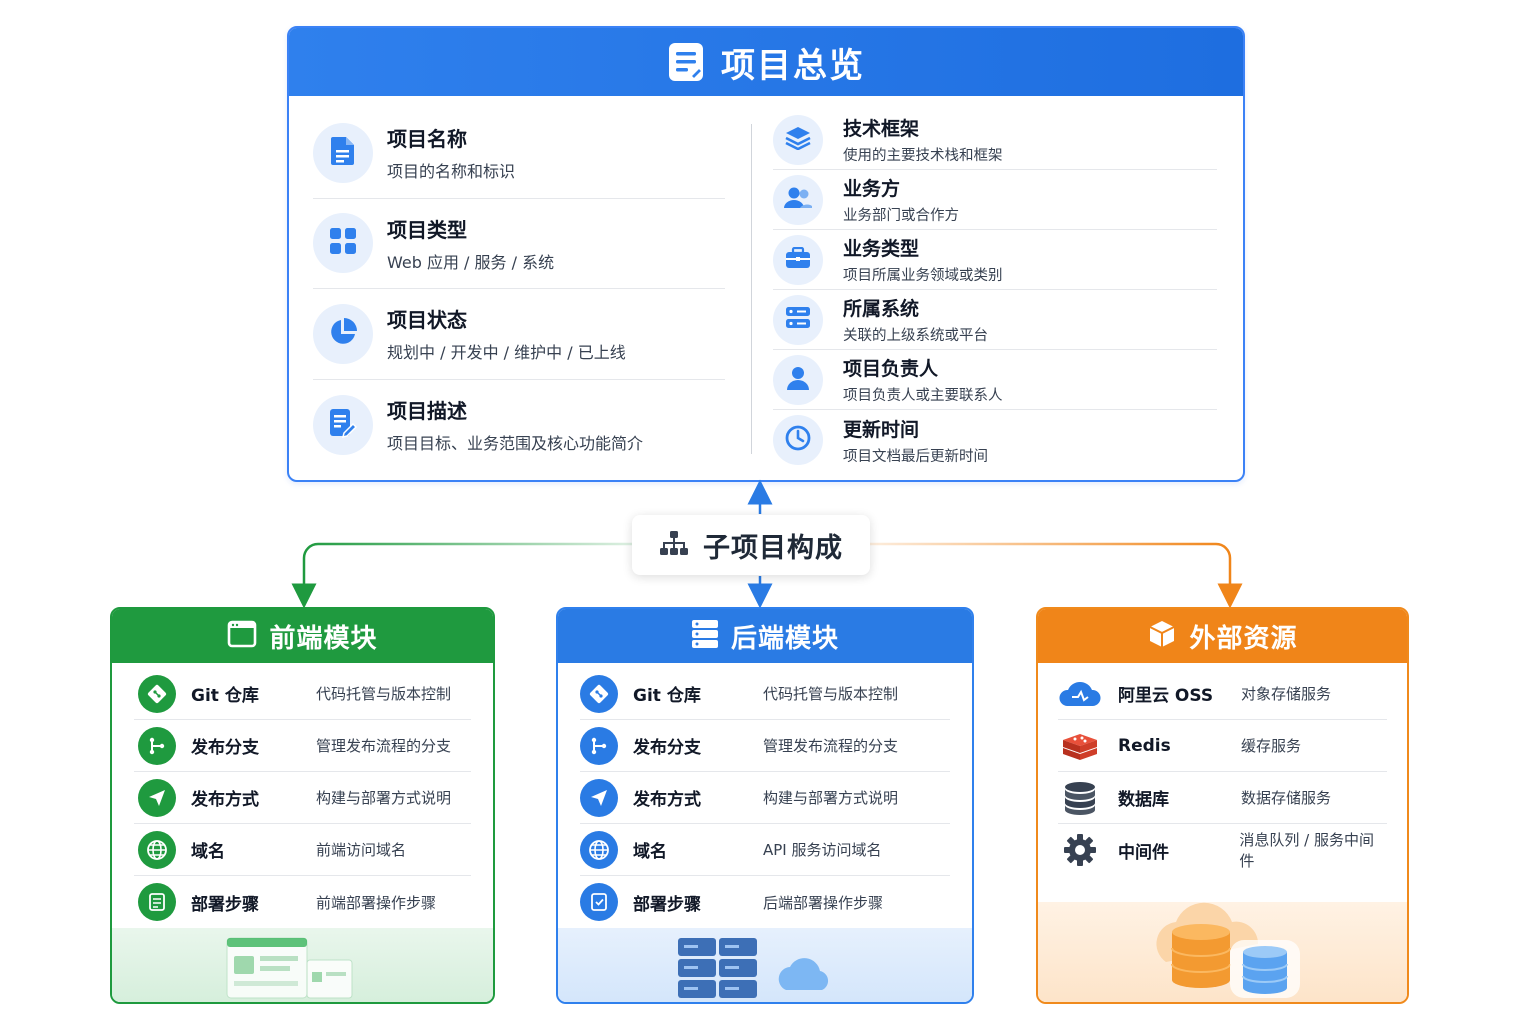 Image resolution: width=1536 pixels, height=1024 pixels. I want to click on row-name: 数据库, so click(1143, 800).